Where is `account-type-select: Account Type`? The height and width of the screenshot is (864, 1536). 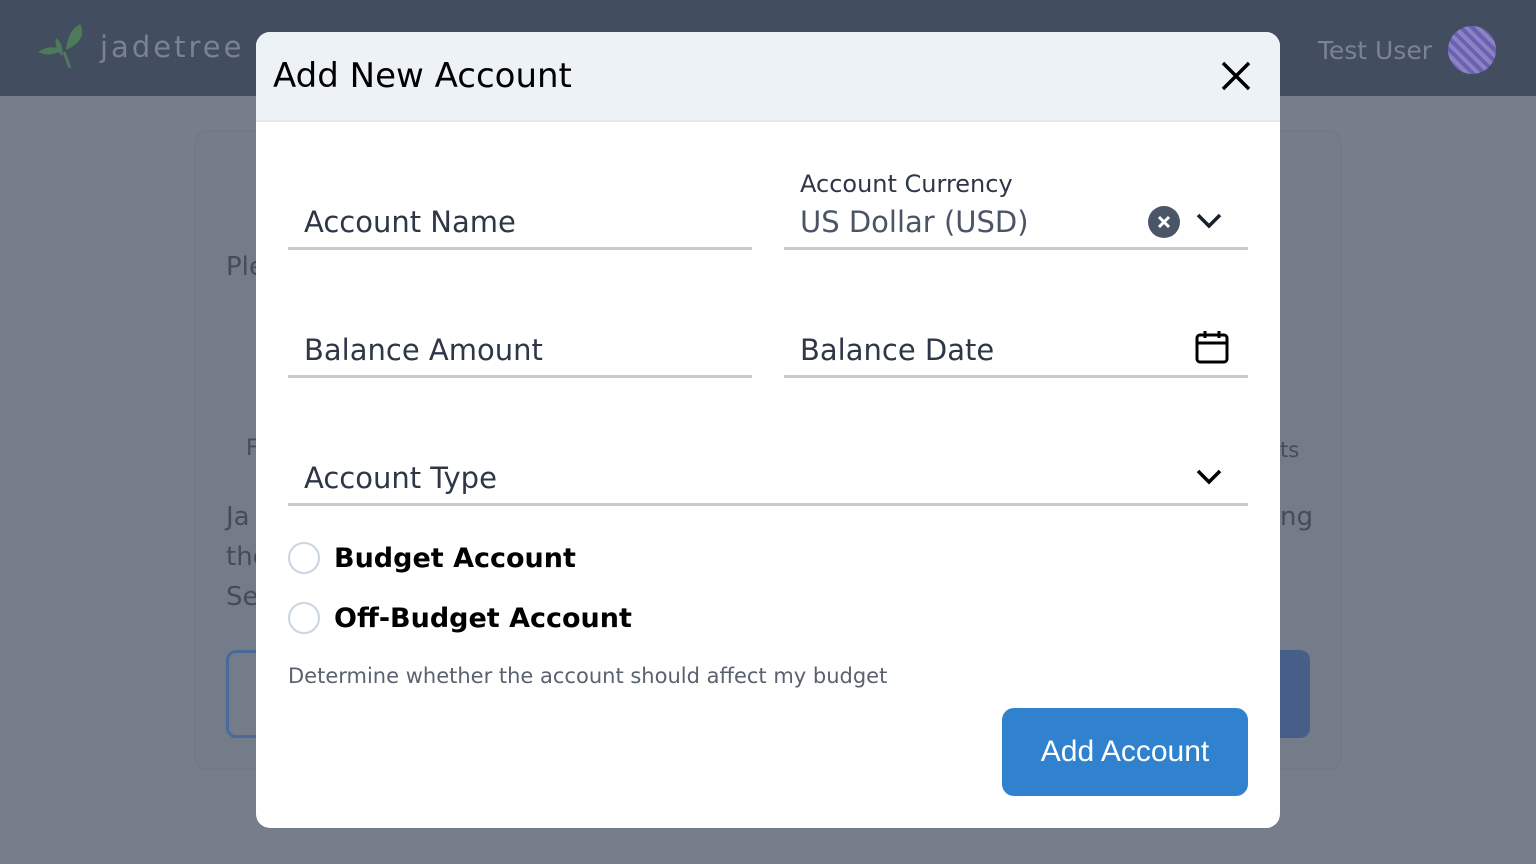 account-type-select: Account Type is located at coordinates (768, 483).